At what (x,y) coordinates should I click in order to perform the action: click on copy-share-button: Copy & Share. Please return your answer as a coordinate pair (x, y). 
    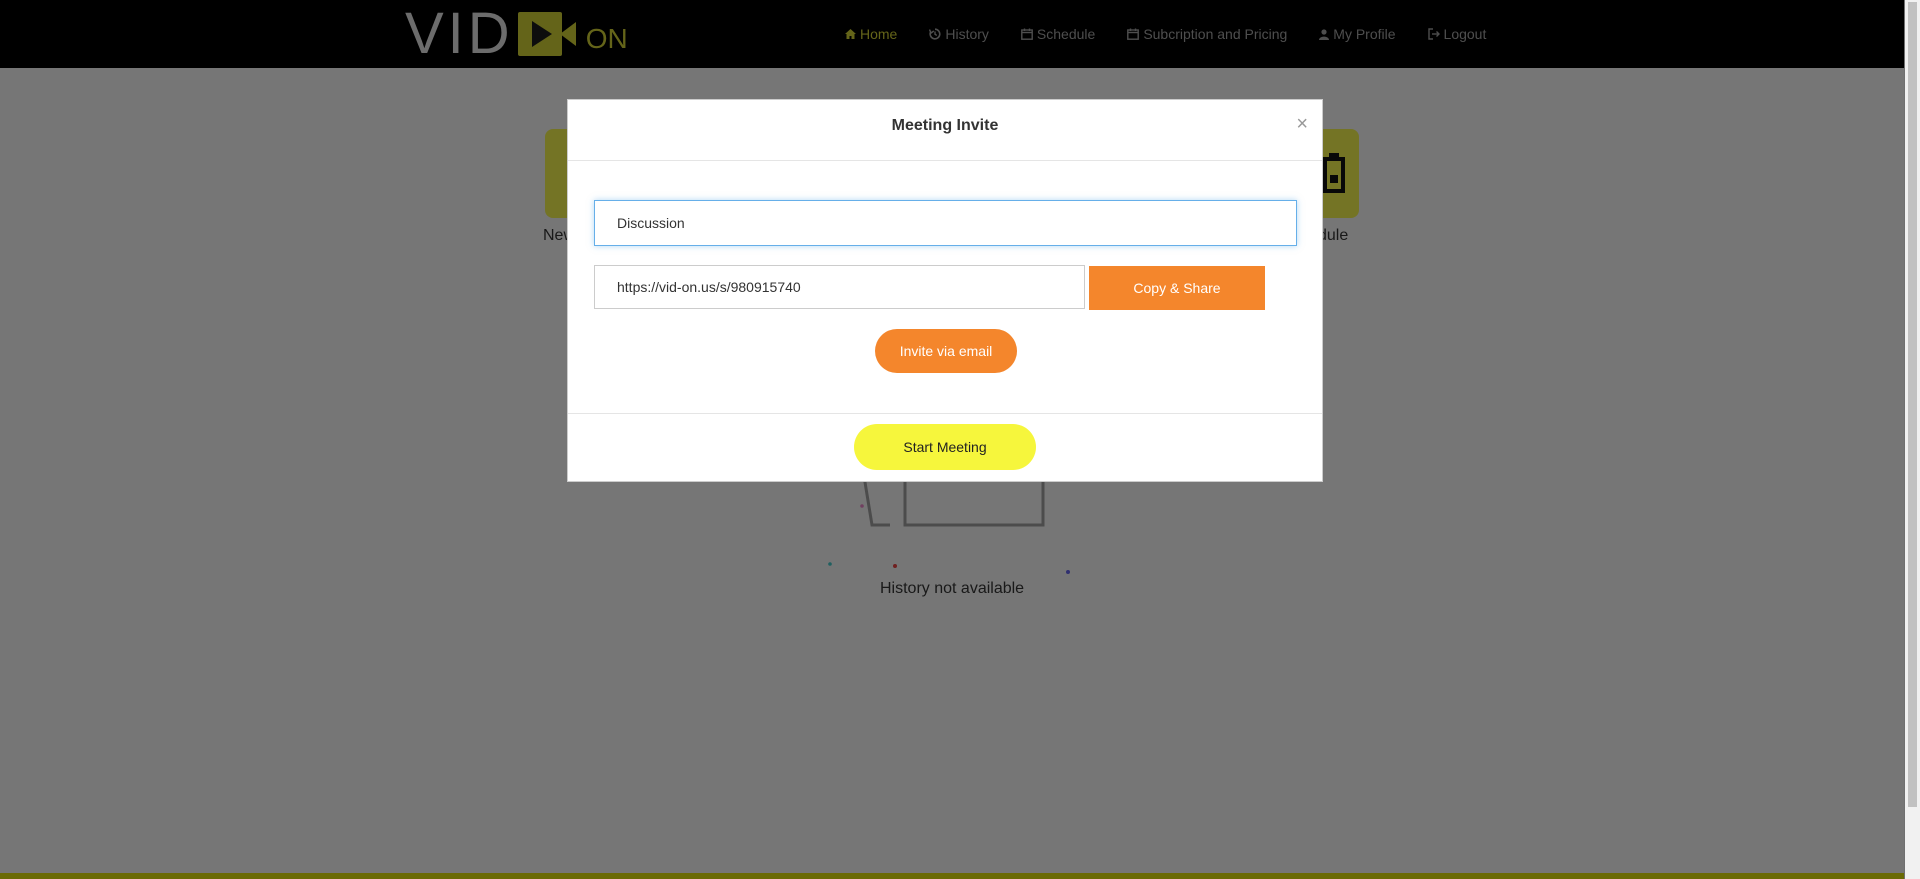
    Looking at the image, I should click on (1177, 288).